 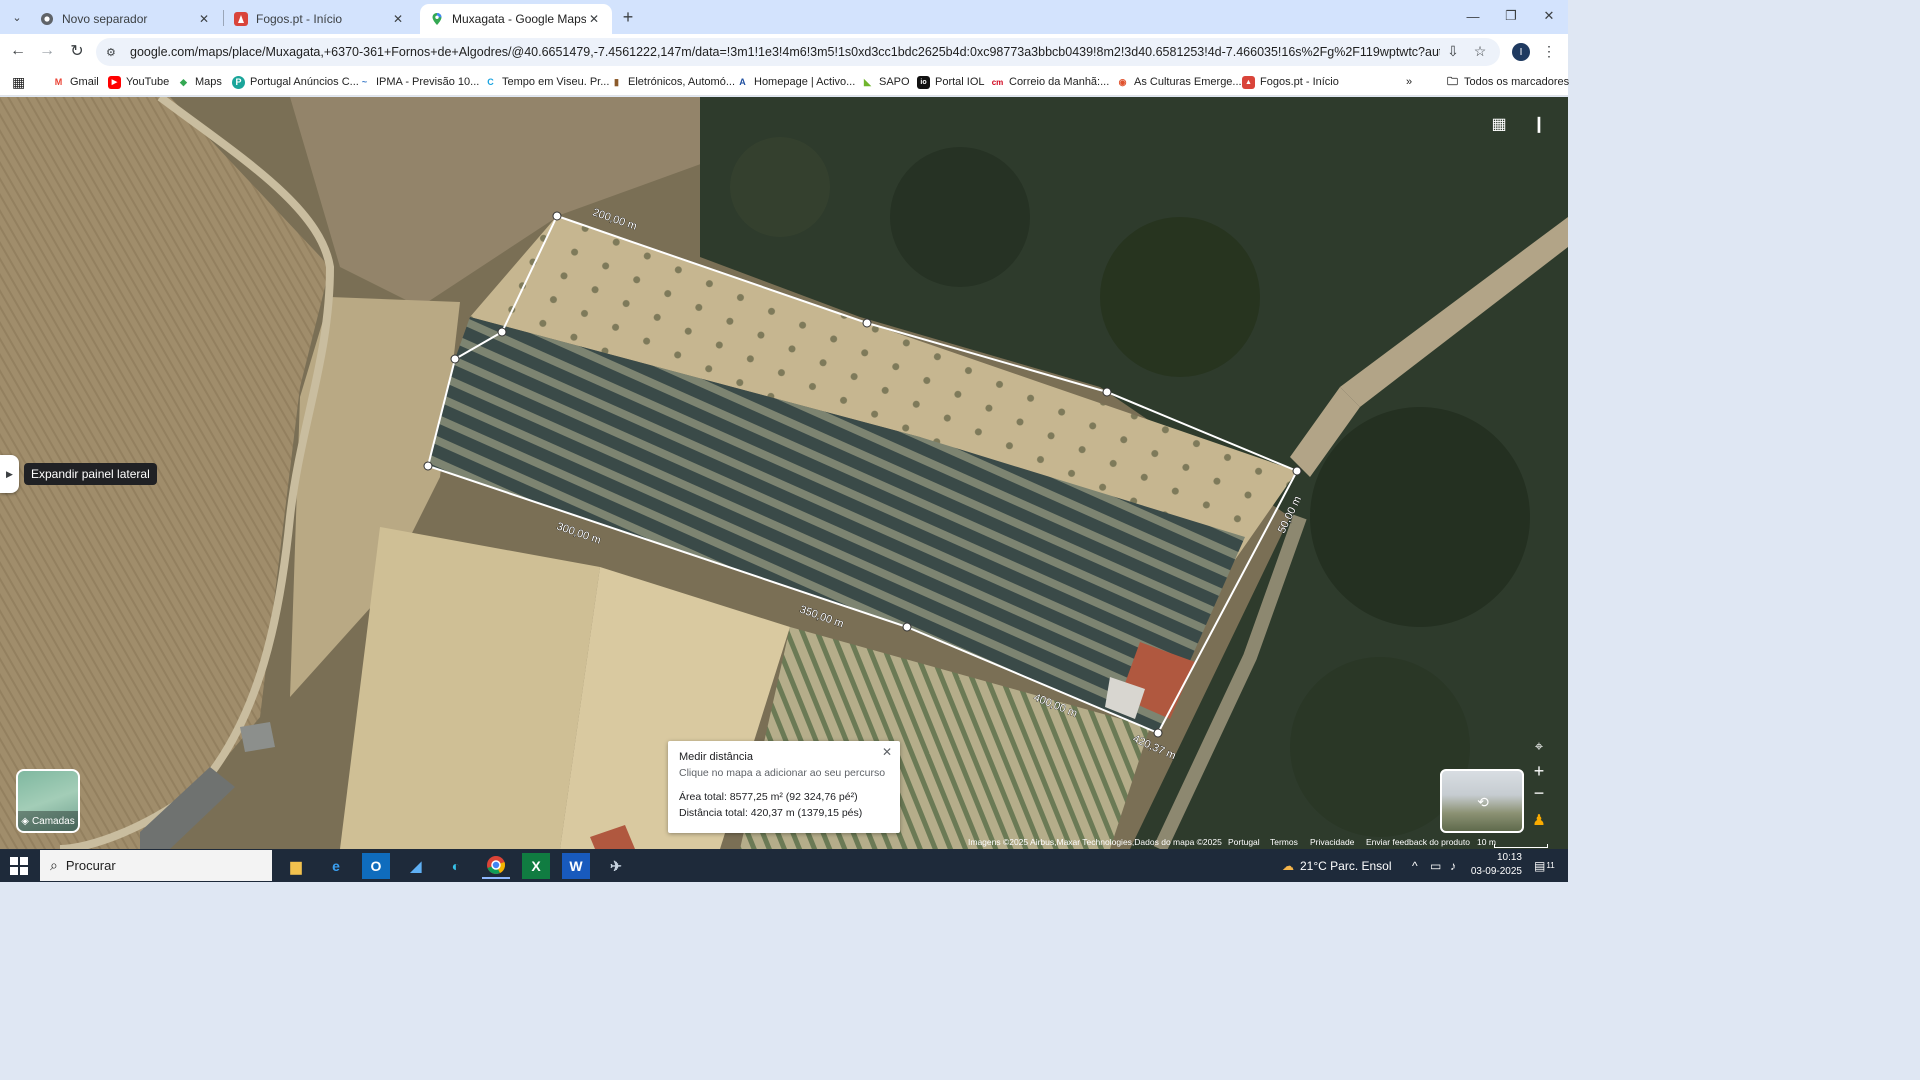 What do you see at coordinates (516, 19) in the screenshot?
I see `tab-google-maps: Muxagata - Google Maps ✕` at bounding box center [516, 19].